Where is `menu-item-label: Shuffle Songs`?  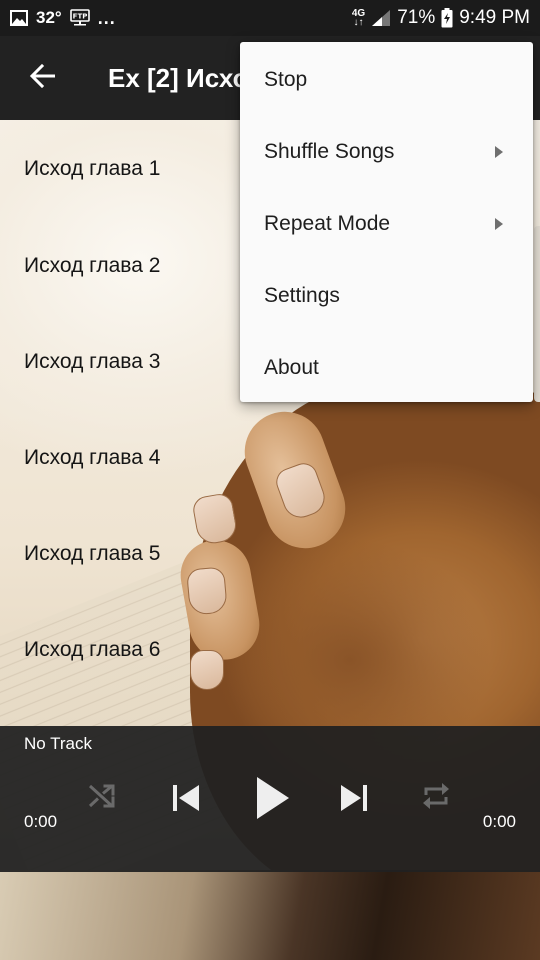 menu-item-label: Shuffle Songs is located at coordinates (329, 151).